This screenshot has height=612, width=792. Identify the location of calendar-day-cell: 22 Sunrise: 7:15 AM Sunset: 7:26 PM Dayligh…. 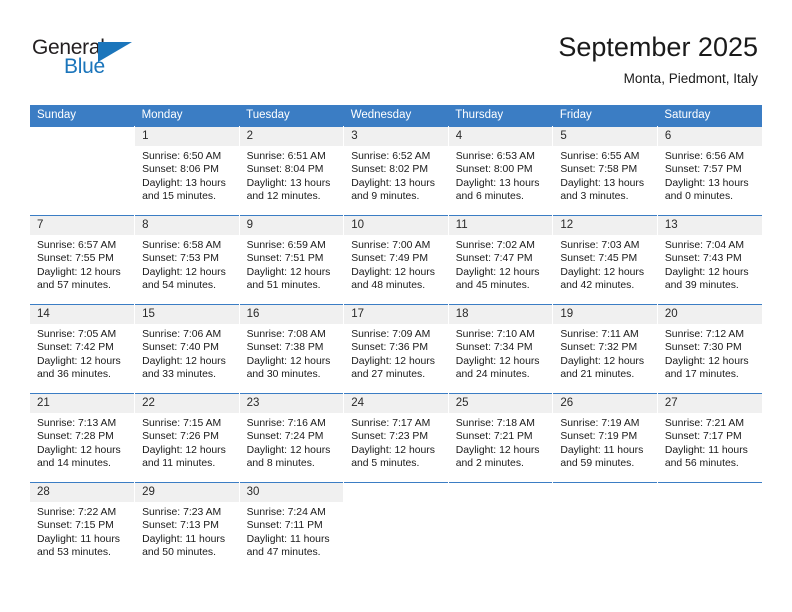
(187, 438).